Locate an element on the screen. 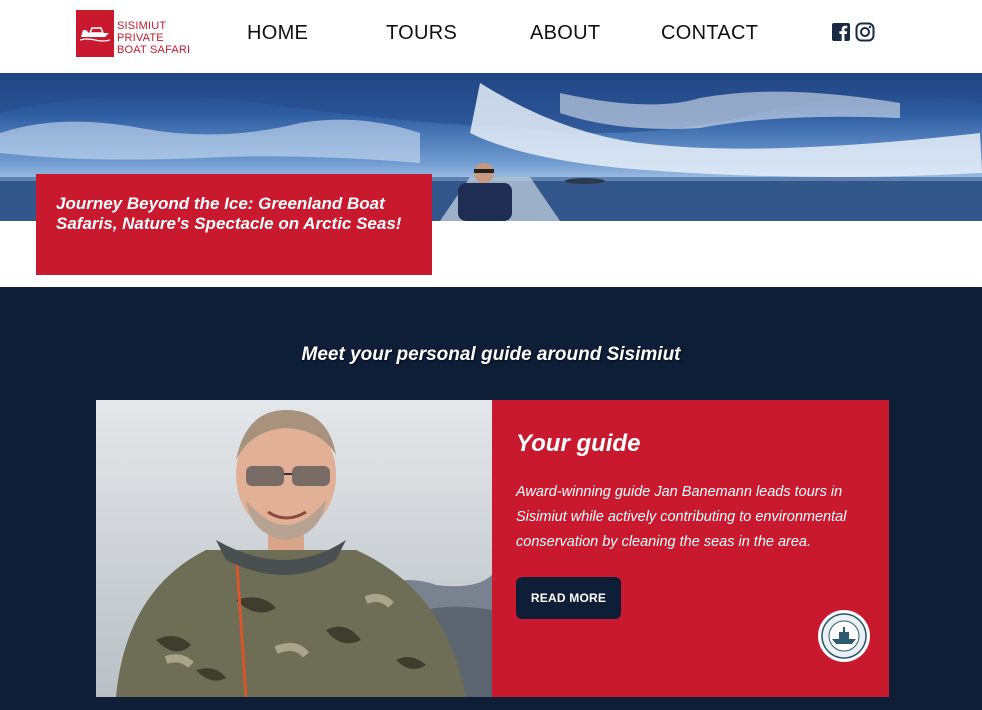 The width and height of the screenshot is (982, 710). nav-contact: CONTACT is located at coordinates (709, 33).